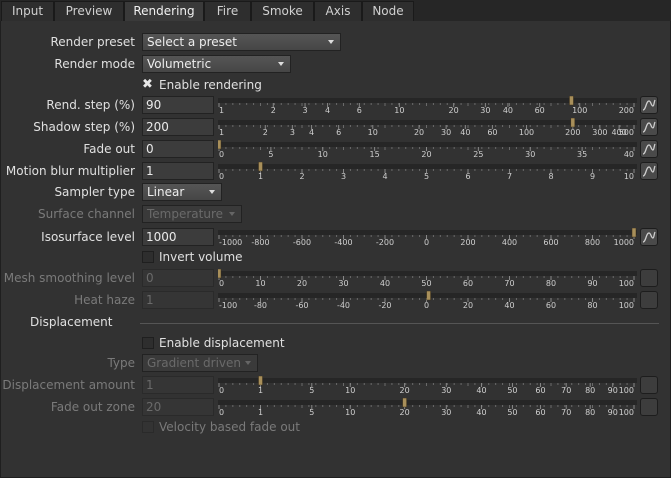  I want to click on displacement-amount-field: 1, so click(178, 385).